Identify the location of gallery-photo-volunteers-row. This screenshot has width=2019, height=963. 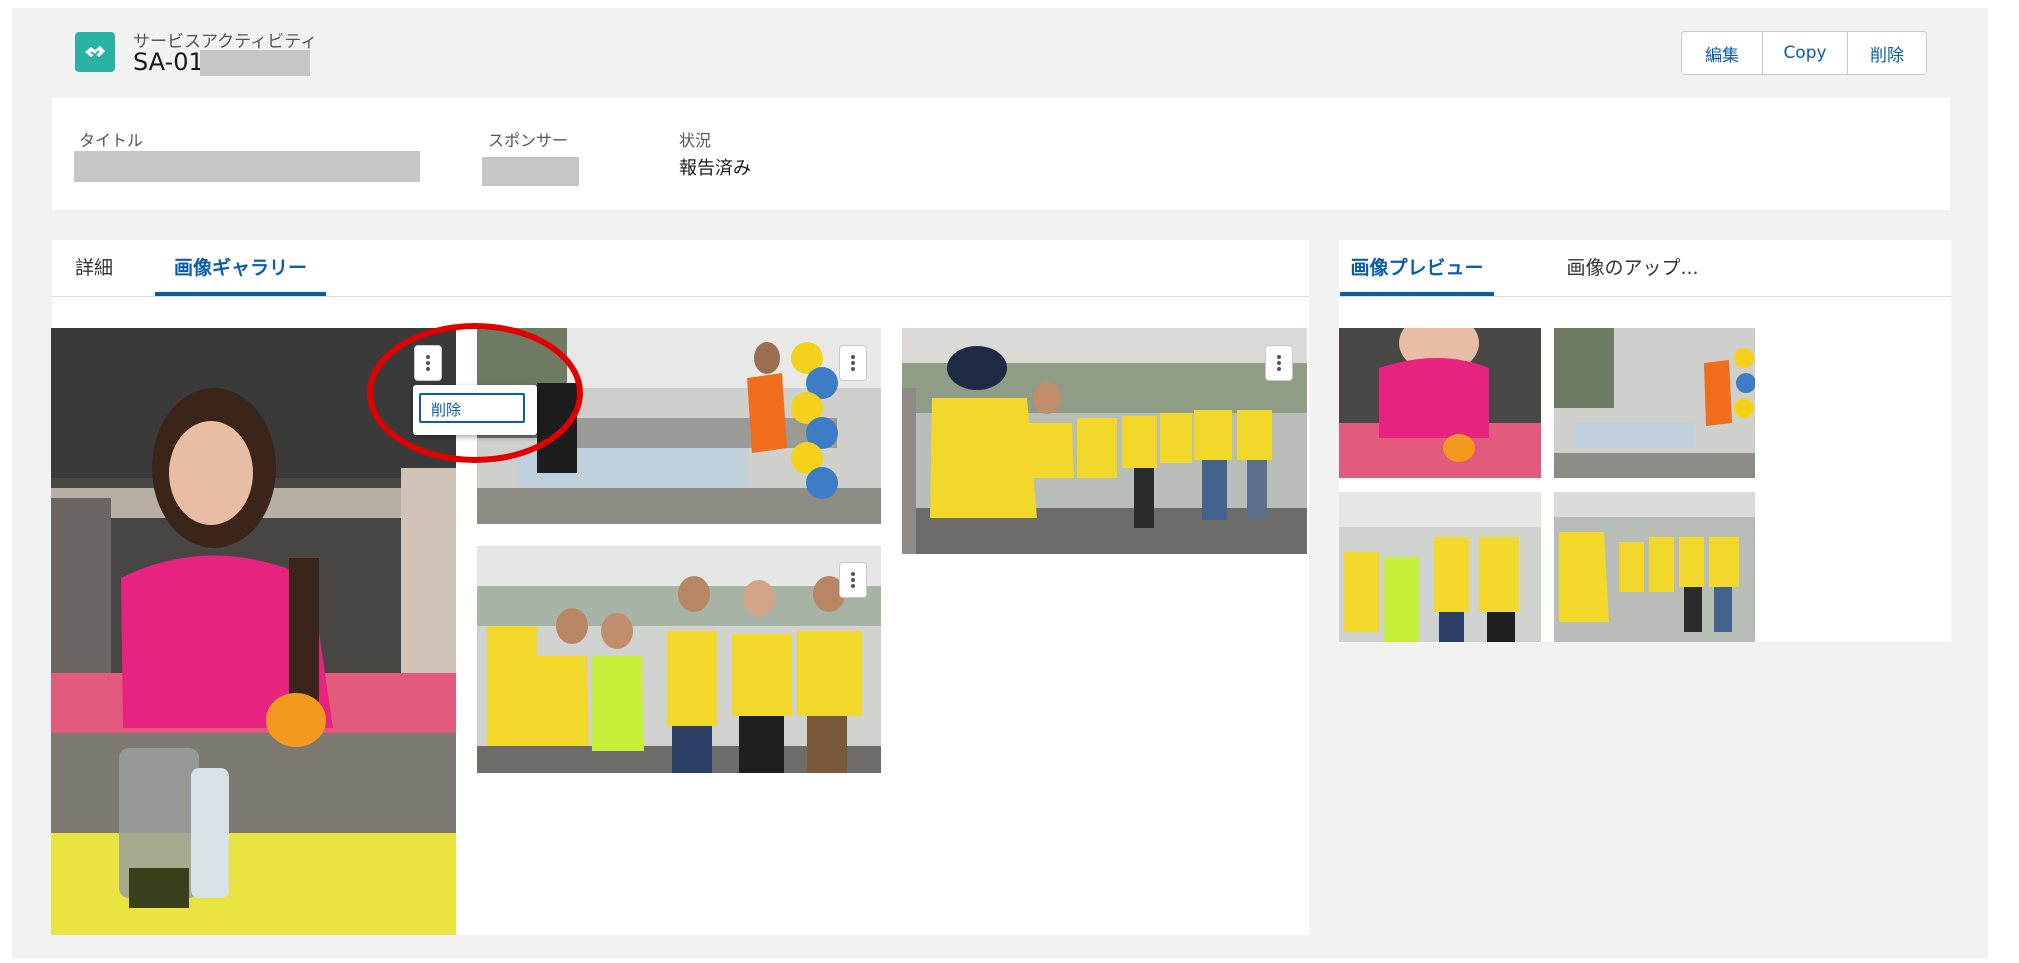
(1104, 441).